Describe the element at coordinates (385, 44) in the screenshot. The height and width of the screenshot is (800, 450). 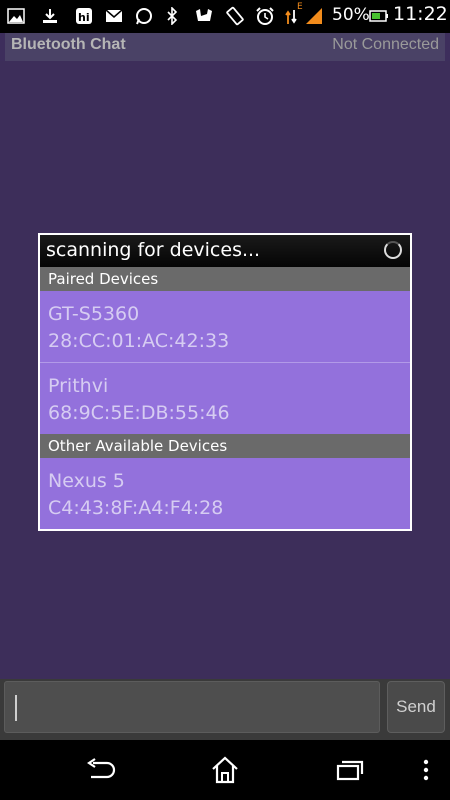
I see `connection-status: Not Connected` at that location.